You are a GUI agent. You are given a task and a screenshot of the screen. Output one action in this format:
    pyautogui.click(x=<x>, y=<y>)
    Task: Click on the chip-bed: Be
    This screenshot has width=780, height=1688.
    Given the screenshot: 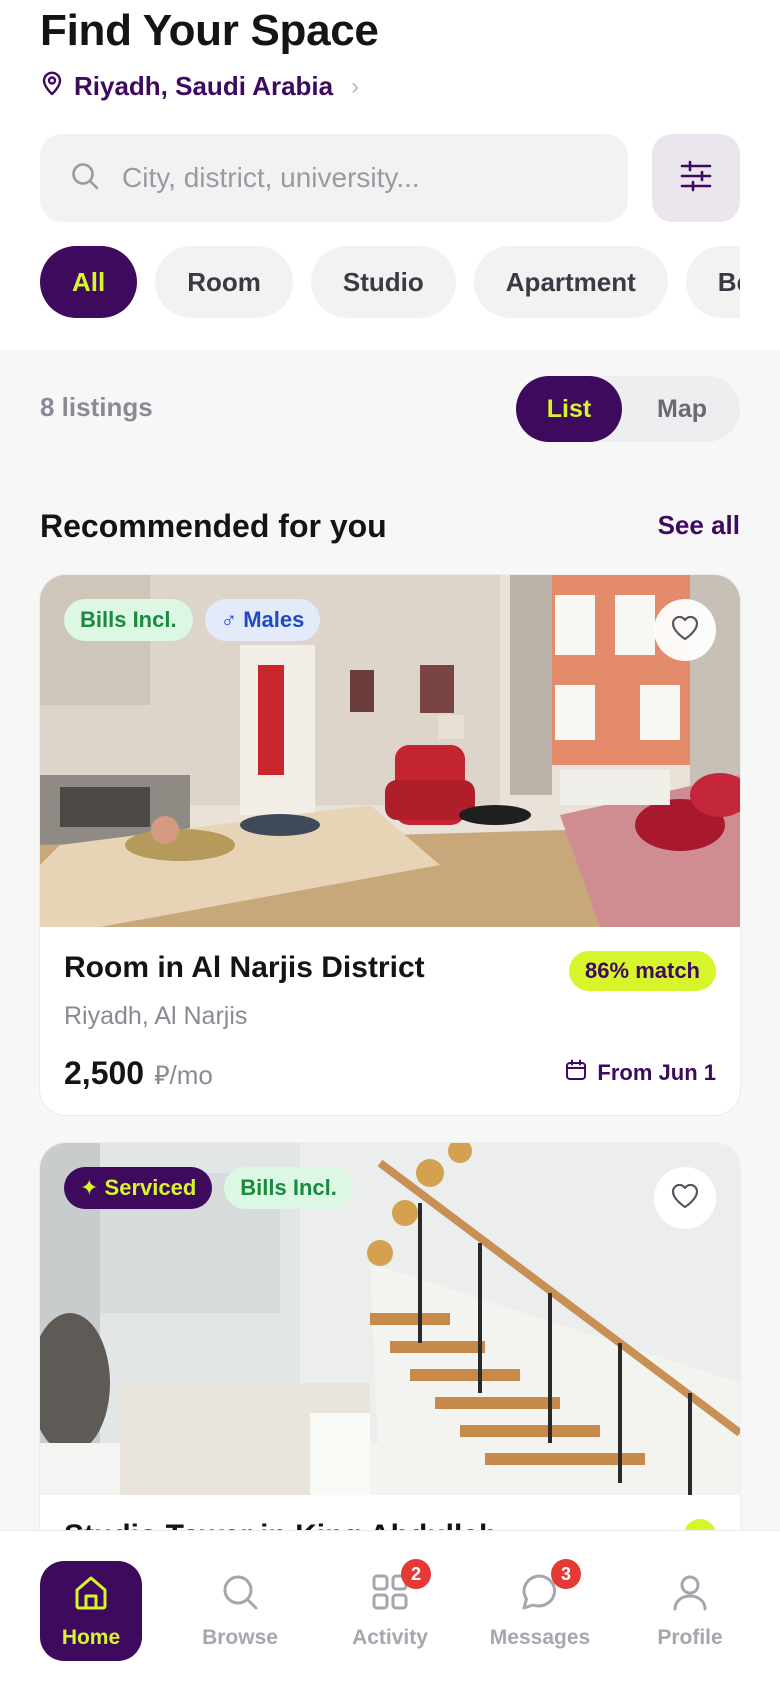 What is the action you would take?
    pyautogui.click(x=712, y=282)
    